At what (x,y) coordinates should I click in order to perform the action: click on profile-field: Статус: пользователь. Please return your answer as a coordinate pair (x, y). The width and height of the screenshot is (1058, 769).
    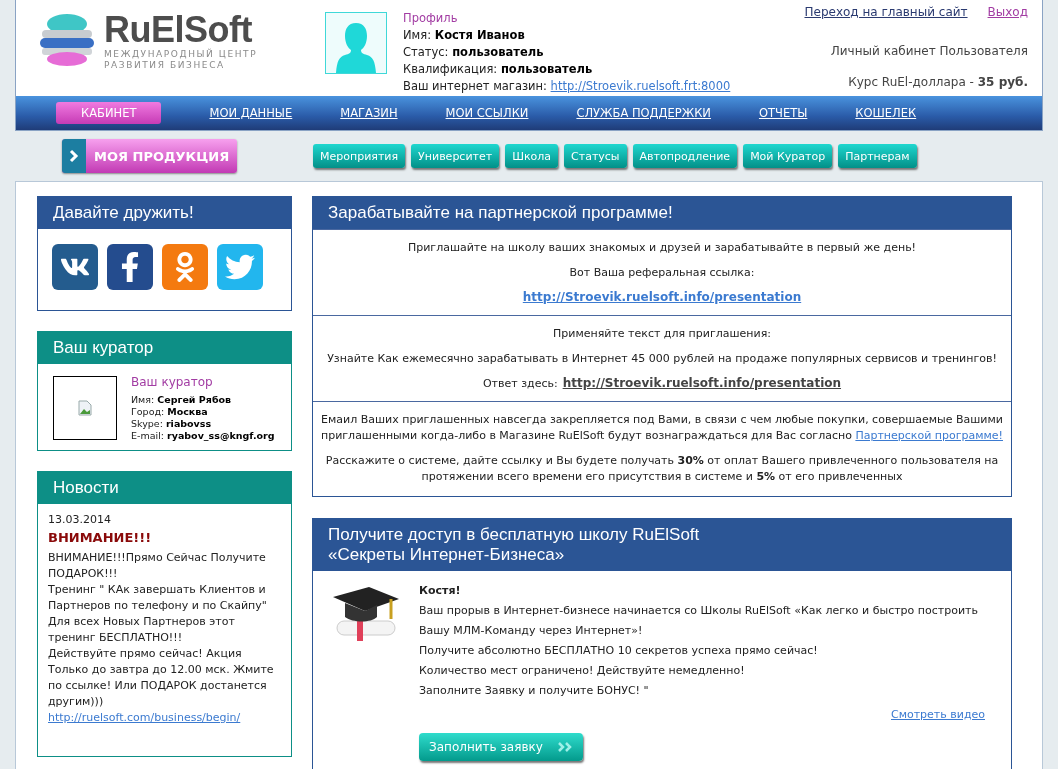
    Looking at the image, I should click on (567, 52).